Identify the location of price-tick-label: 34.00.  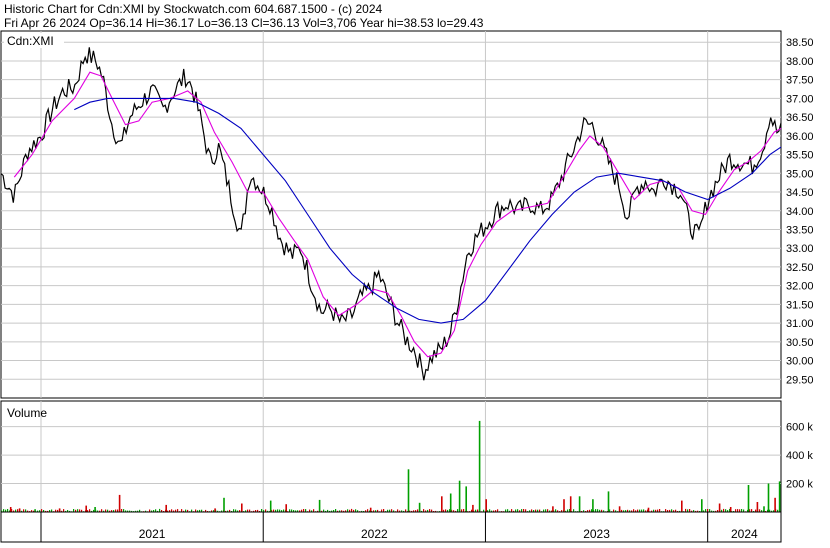
(800, 212).